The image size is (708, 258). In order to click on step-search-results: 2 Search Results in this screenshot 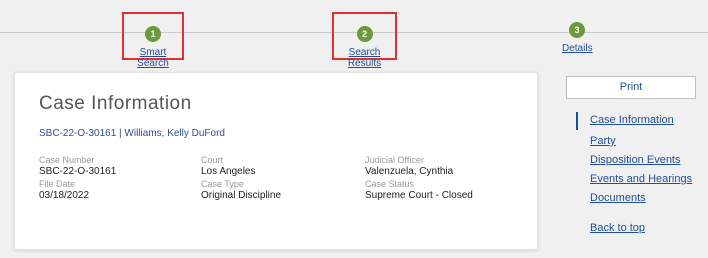, I will do `click(364, 40)`.